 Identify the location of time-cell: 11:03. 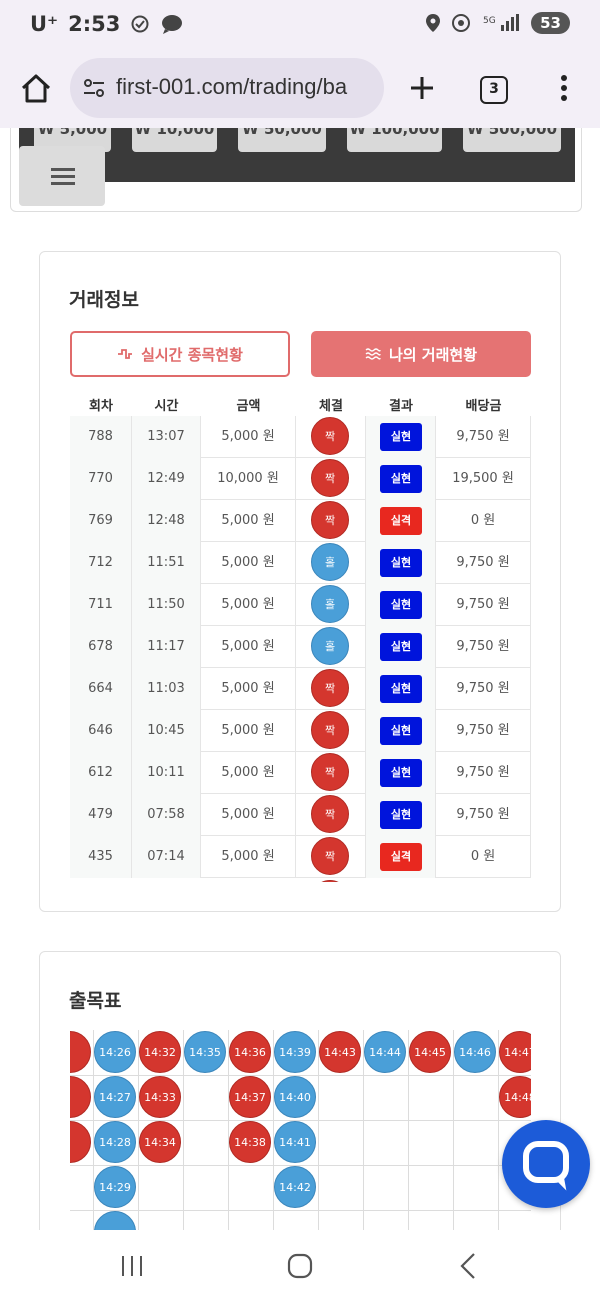
(166, 689).